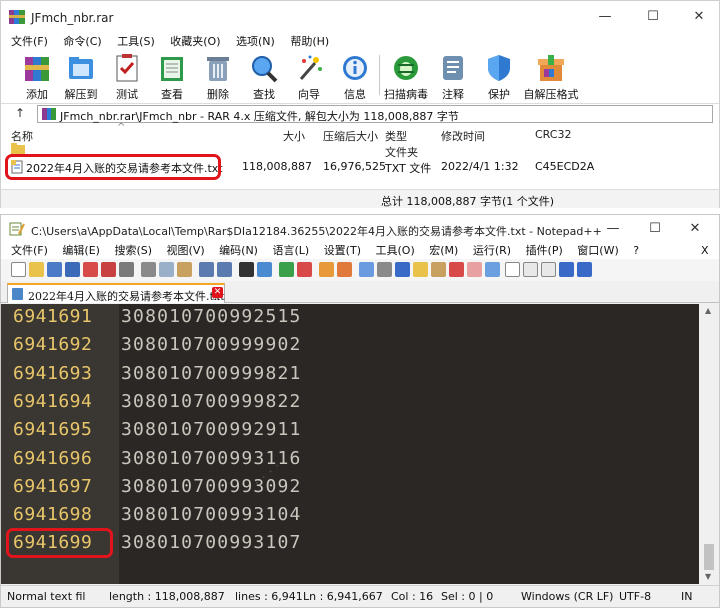 This screenshot has height=608, width=720. I want to click on line-text: 308010700992911, so click(211, 430).